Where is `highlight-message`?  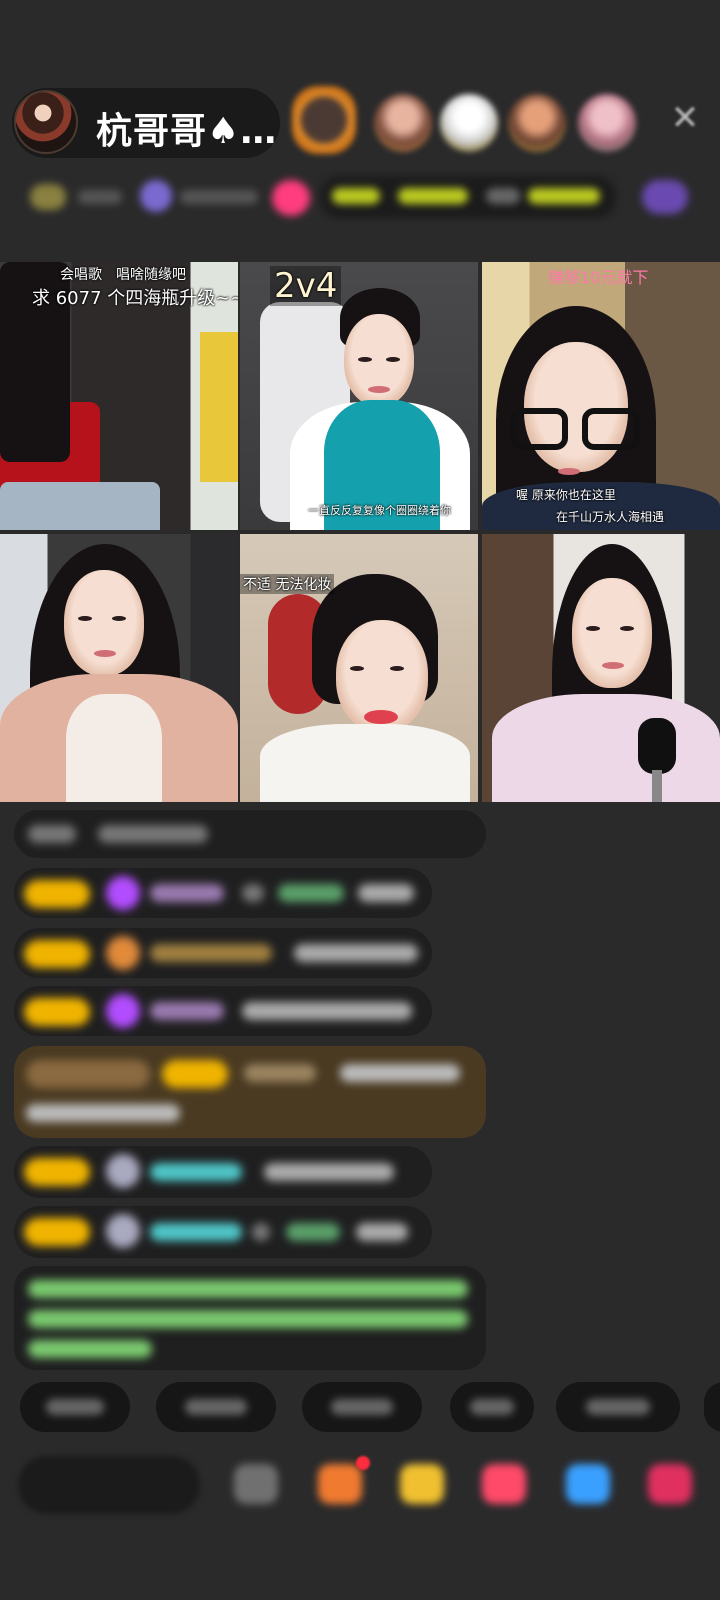
highlight-message is located at coordinates (250, 1092).